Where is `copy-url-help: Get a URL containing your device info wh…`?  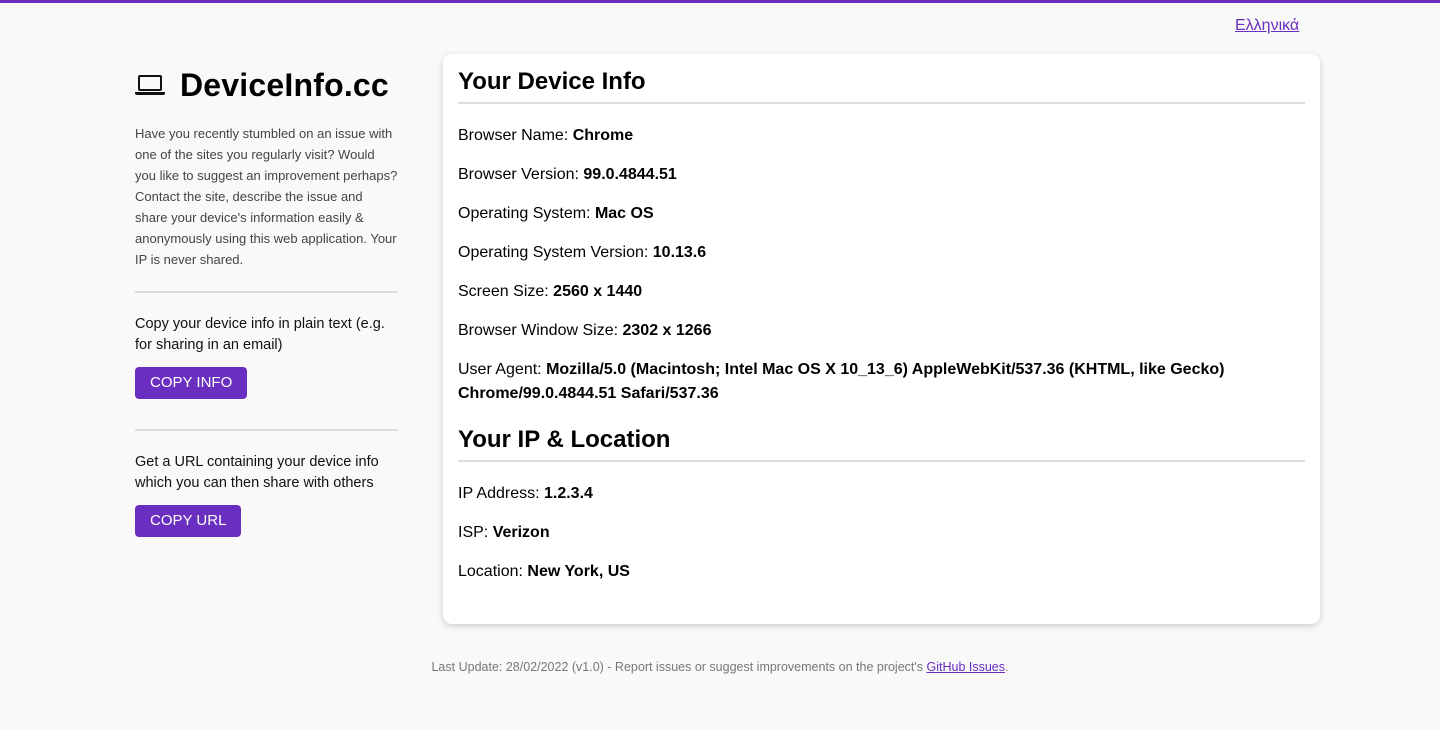
copy-url-help: Get a URL containing your device info wh… is located at coordinates (257, 472).